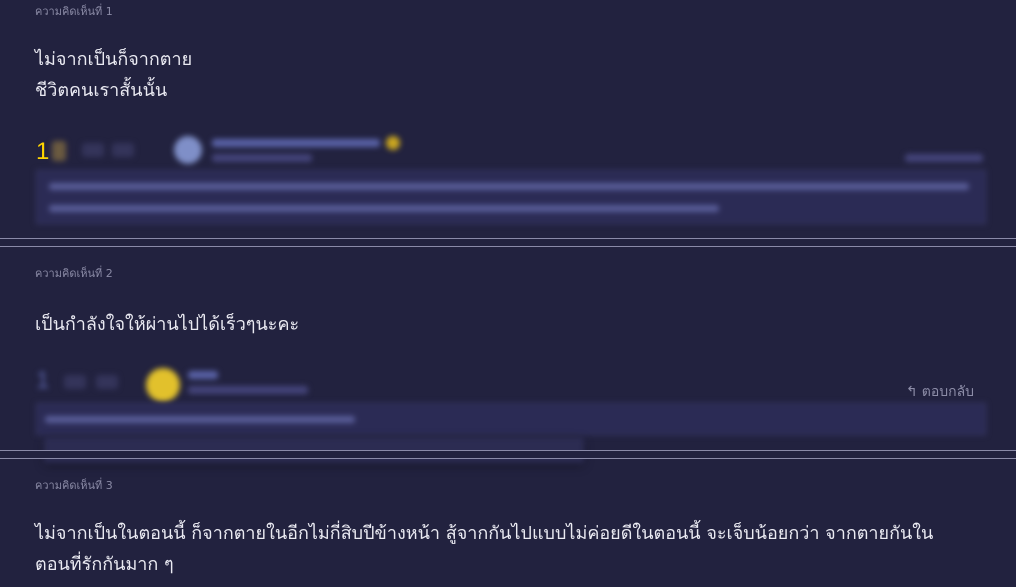  Describe the element at coordinates (510, 324) in the screenshot. I see `comment-body: เป็นกำลังใจให้ผ่านไปได้เร็วๆนะคะ` at that location.